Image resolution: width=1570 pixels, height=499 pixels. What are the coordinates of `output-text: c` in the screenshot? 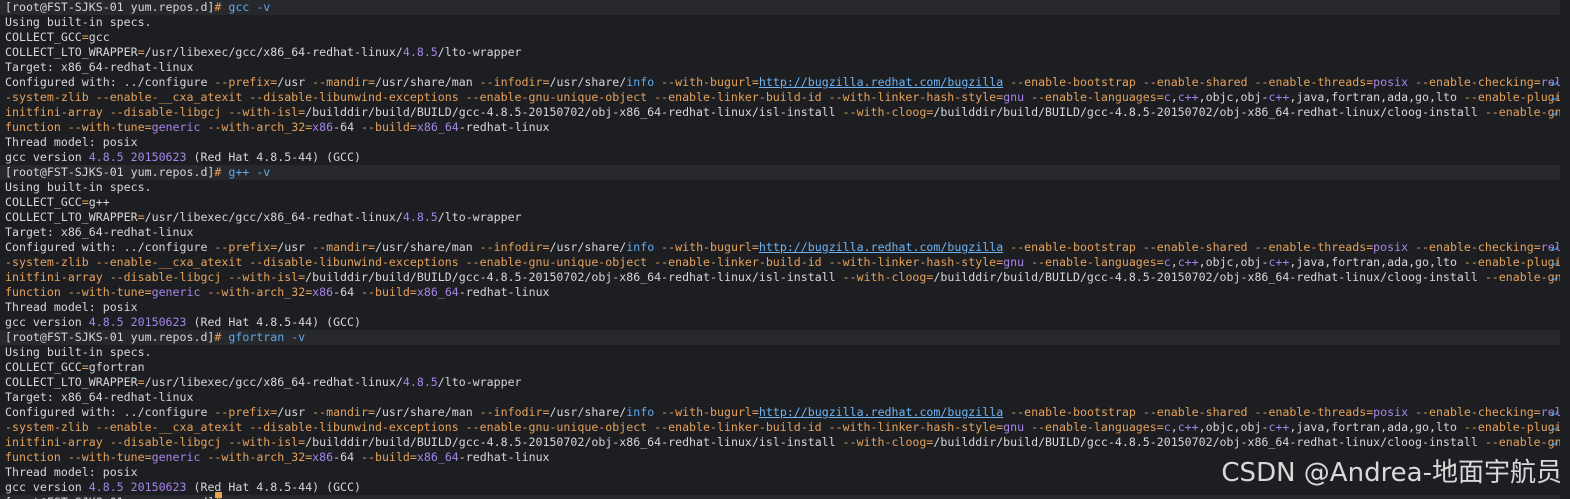 It's located at (1167, 97).